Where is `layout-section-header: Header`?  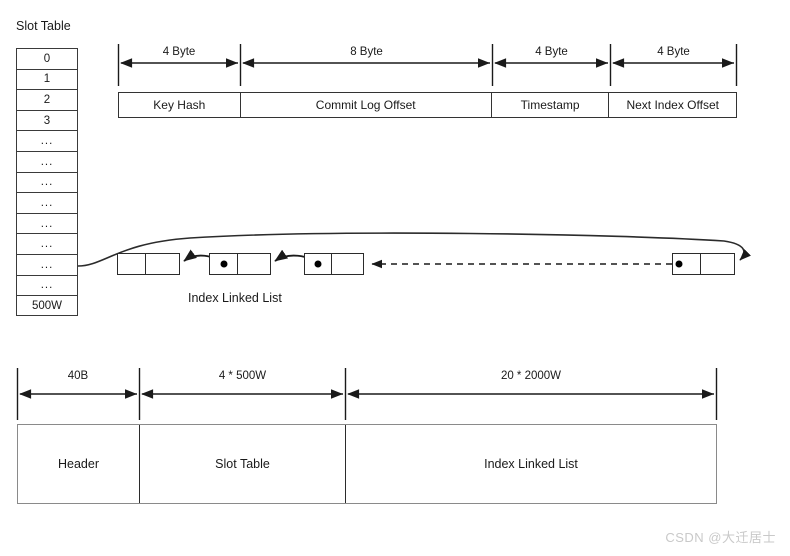 layout-section-header: Header is located at coordinates (79, 464).